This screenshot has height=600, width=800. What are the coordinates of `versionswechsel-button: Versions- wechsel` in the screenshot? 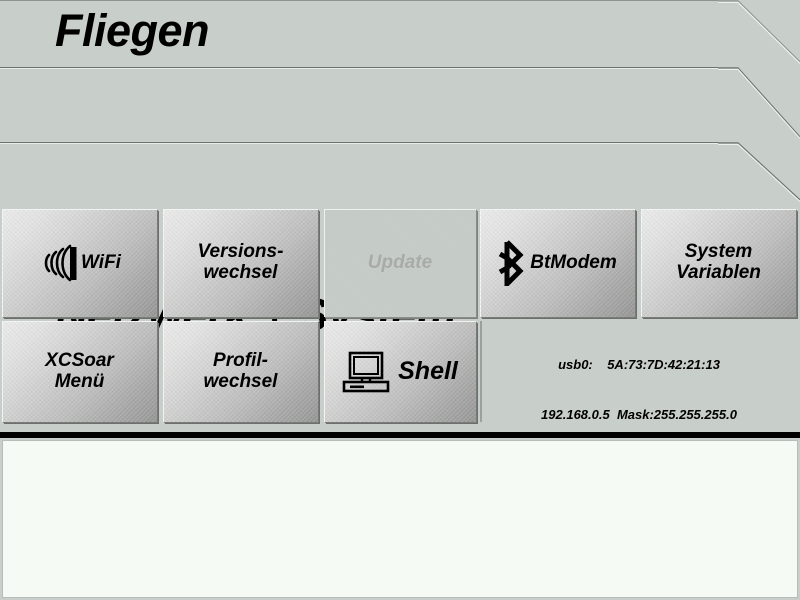 It's located at (240, 263).